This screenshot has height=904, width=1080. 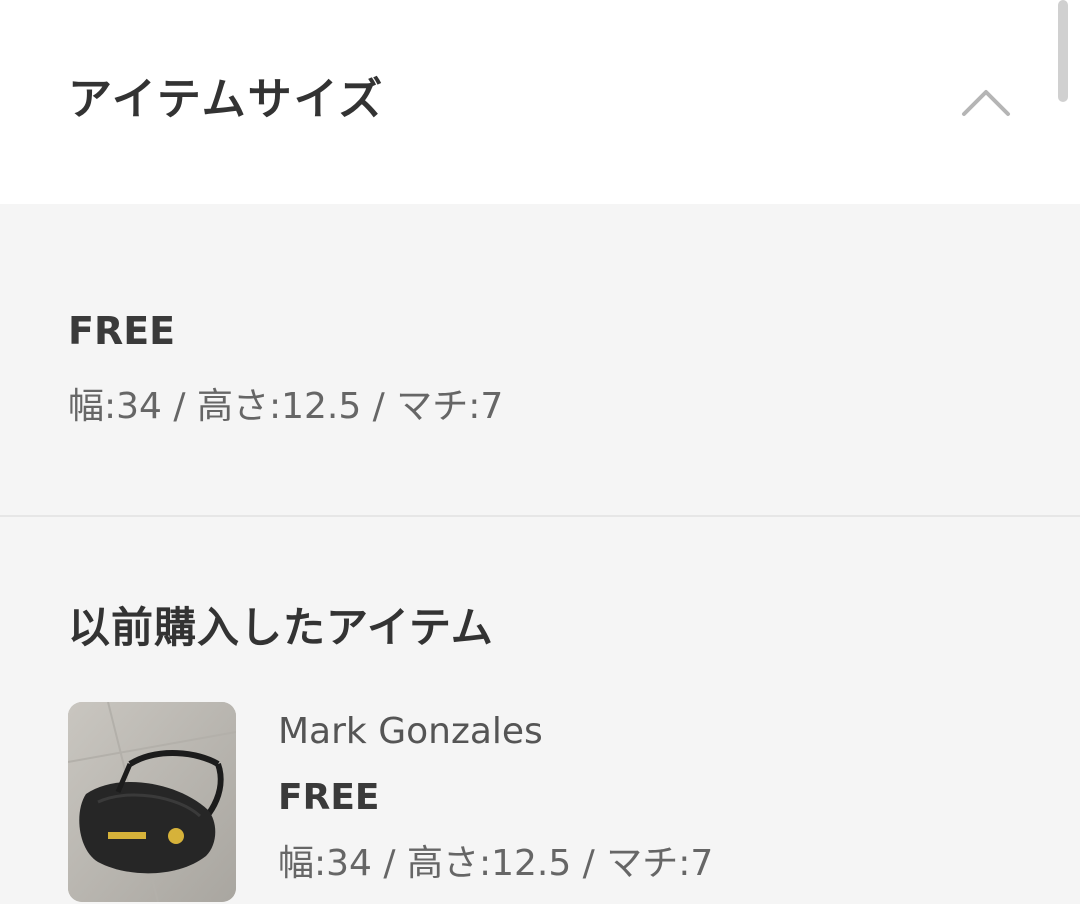 I want to click on item-size: FREE, so click(x=329, y=797).